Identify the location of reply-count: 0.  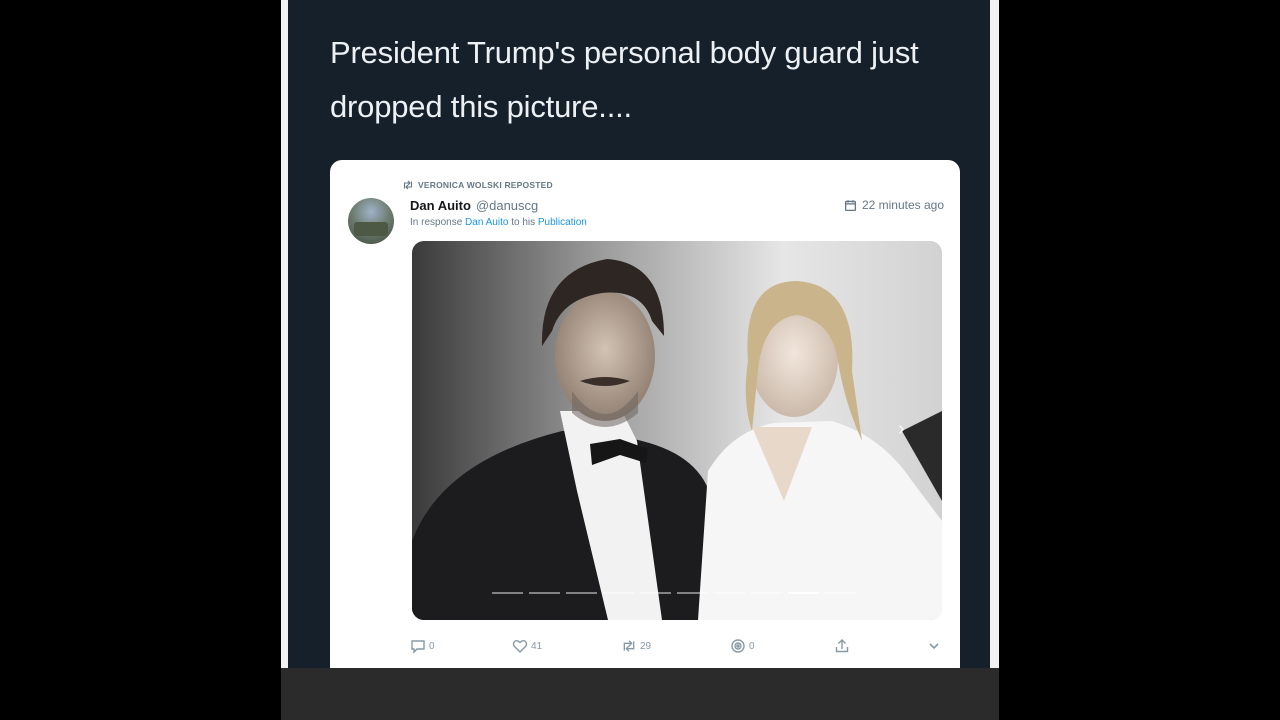
(432, 646).